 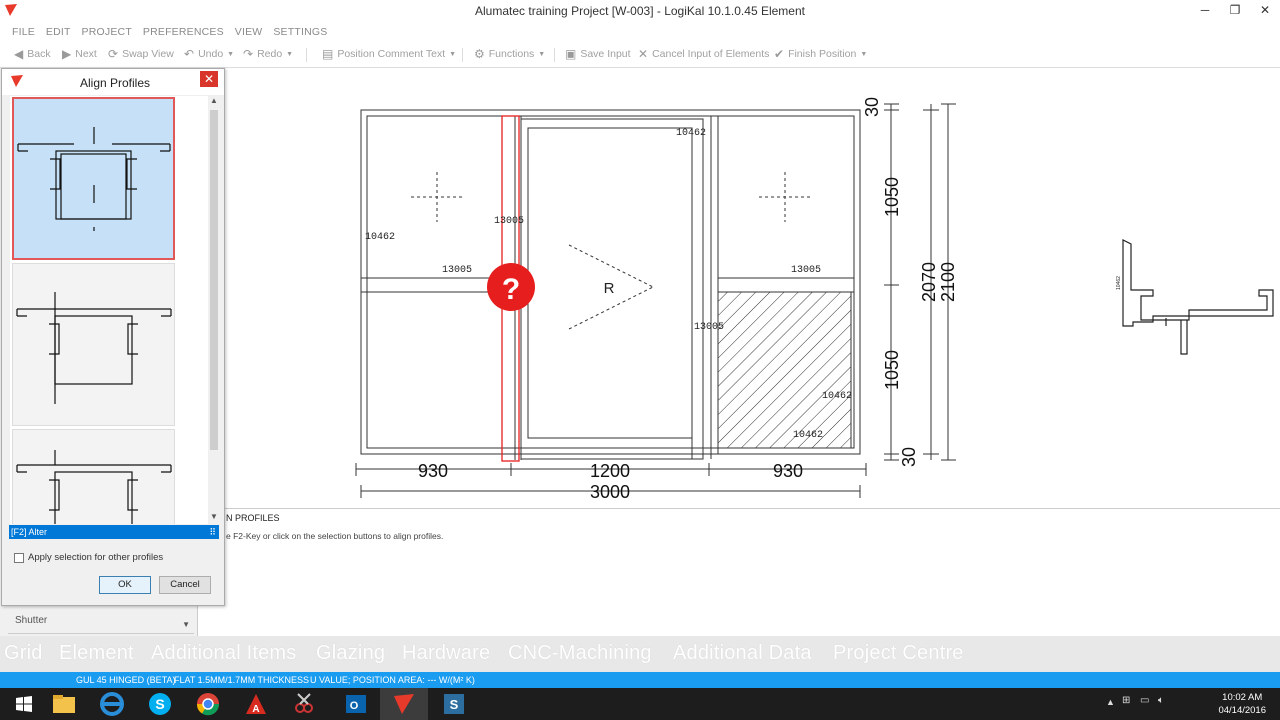 I want to click on clock: 10:02 AM 04/14/2016, so click(x=1242, y=704).